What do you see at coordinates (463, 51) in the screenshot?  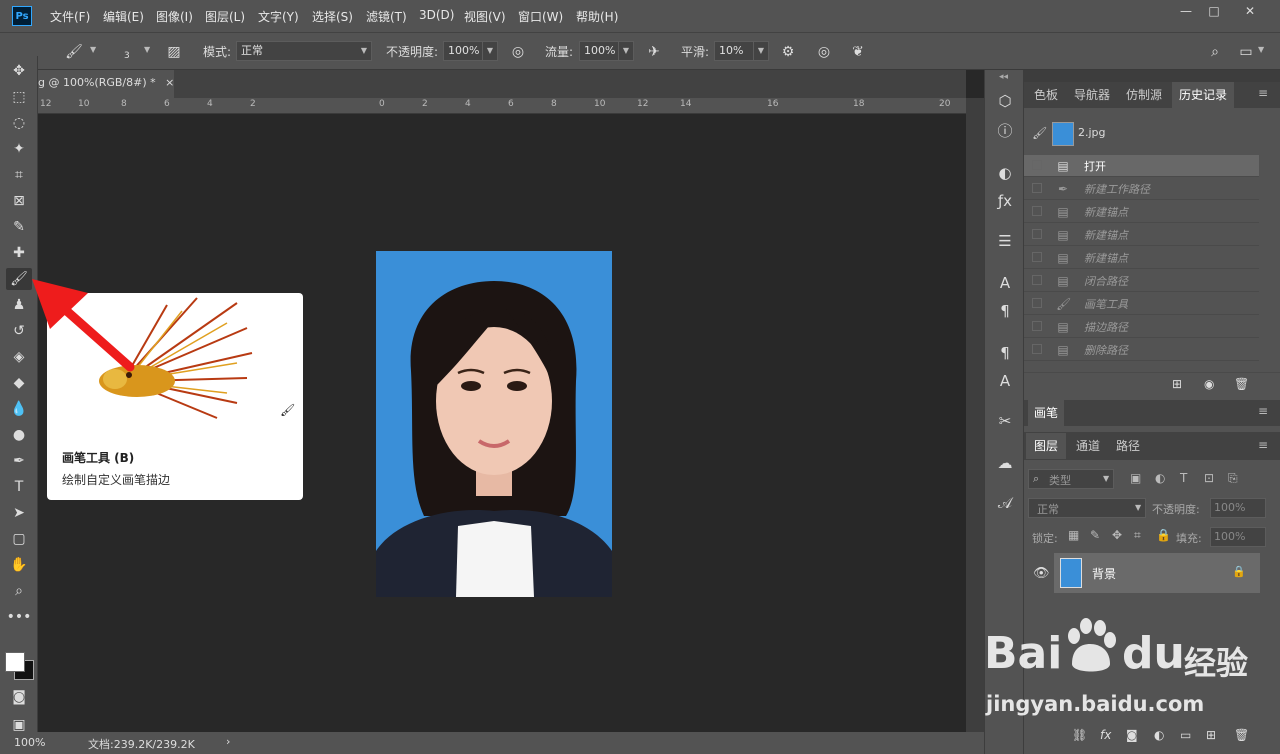 I see `opacity-input: 100%` at bounding box center [463, 51].